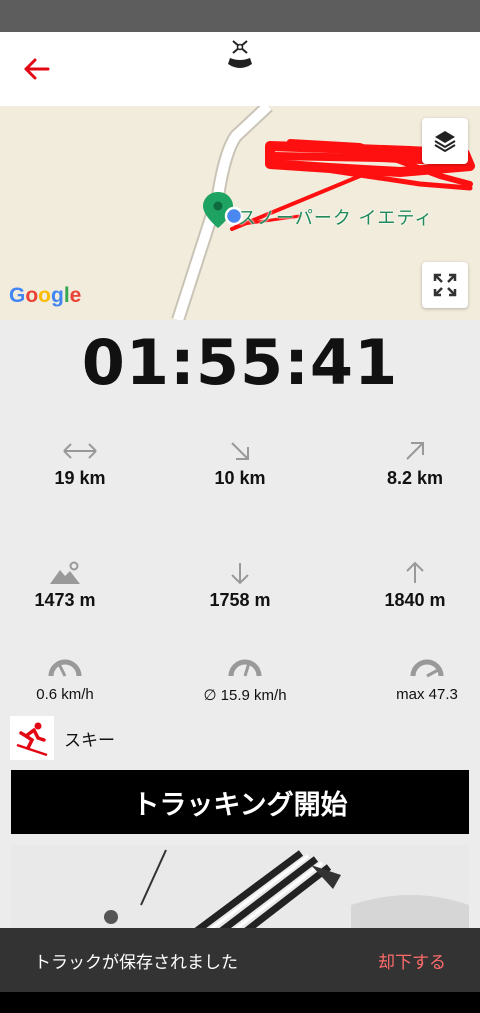 This screenshot has width=480, height=1013. What do you see at coordinates (336, 218) in the screenshot?
I see `map-place-label: スノーパーク イエティ` at bounding box center [336, 218].